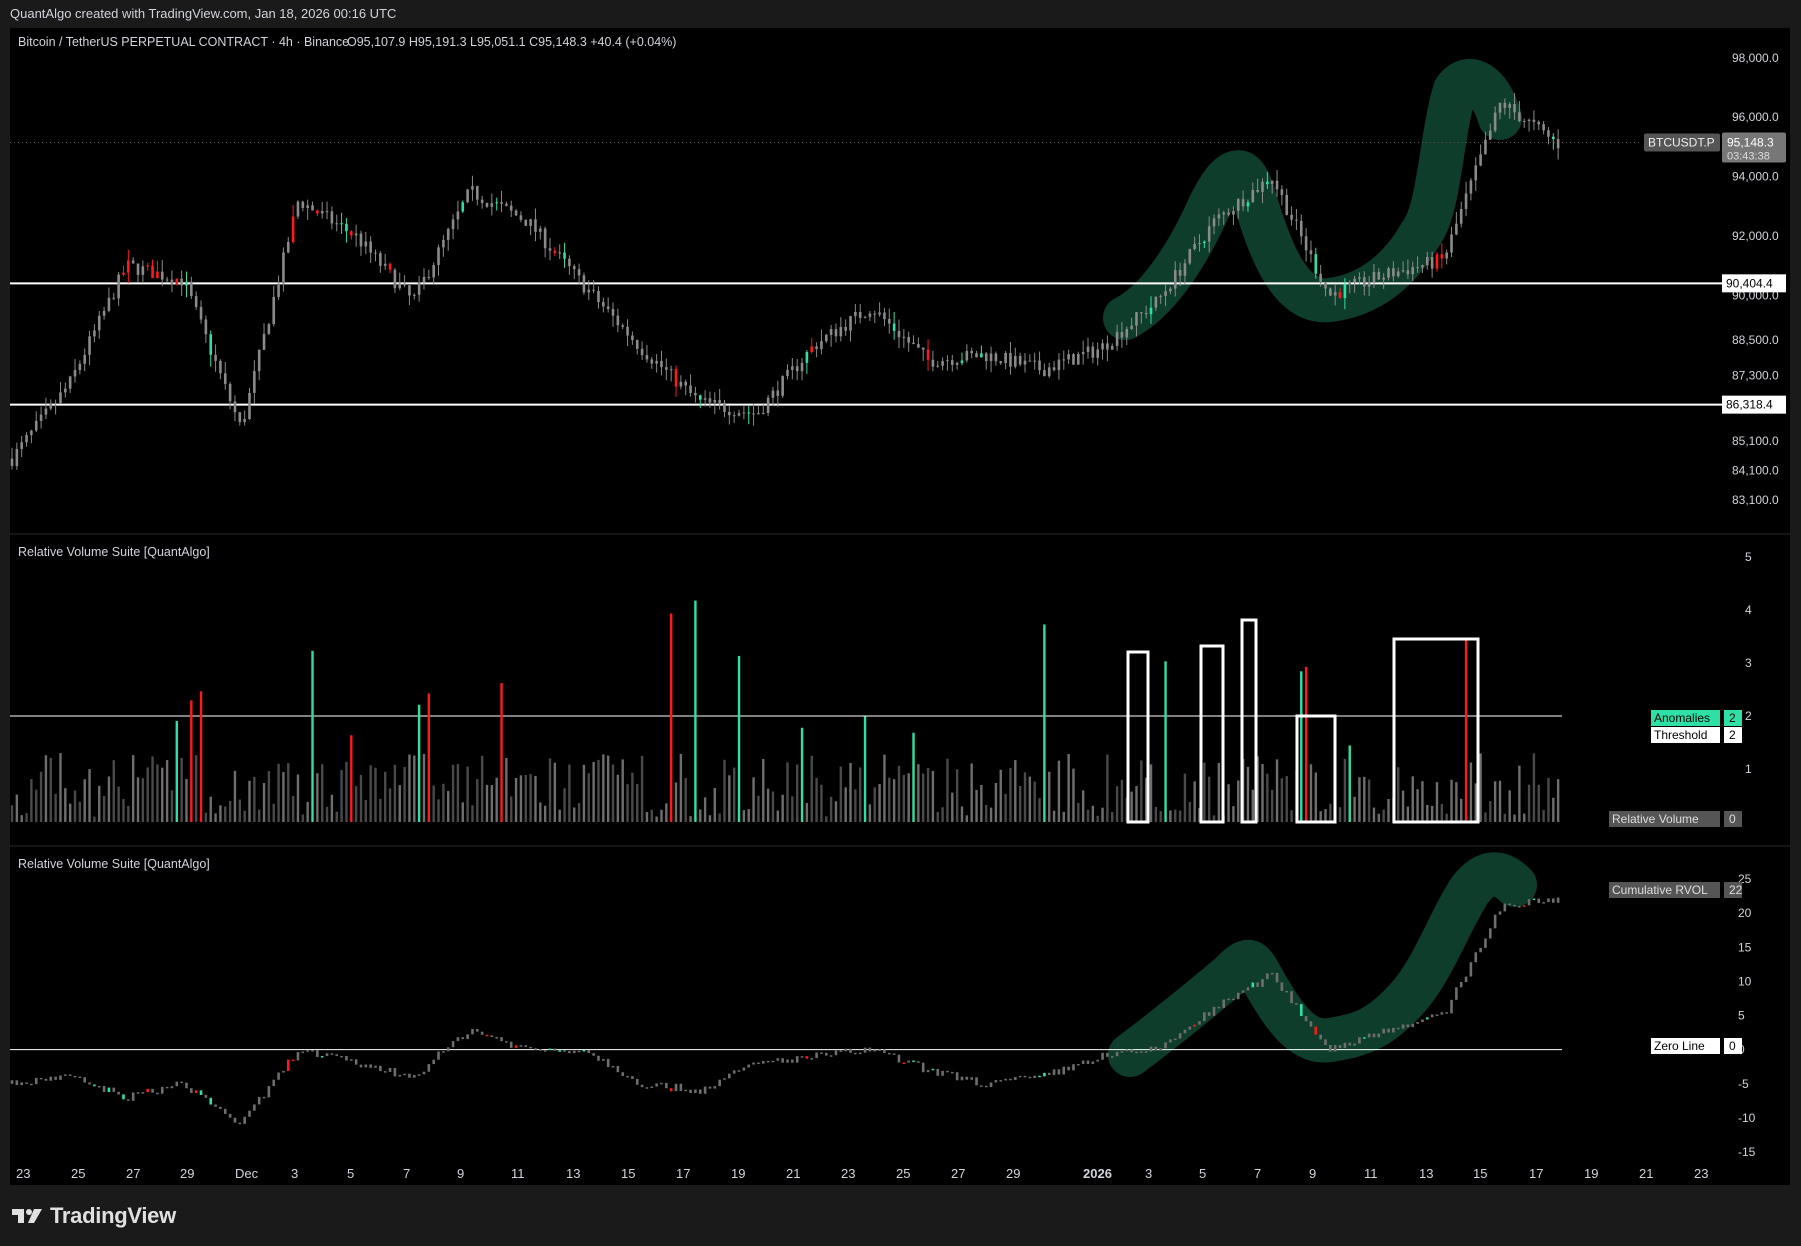 Image resolution: width=1801 pixels, height=1246 pixels. I want to click on x-axis-tick: 15, so click(1480, 1173).